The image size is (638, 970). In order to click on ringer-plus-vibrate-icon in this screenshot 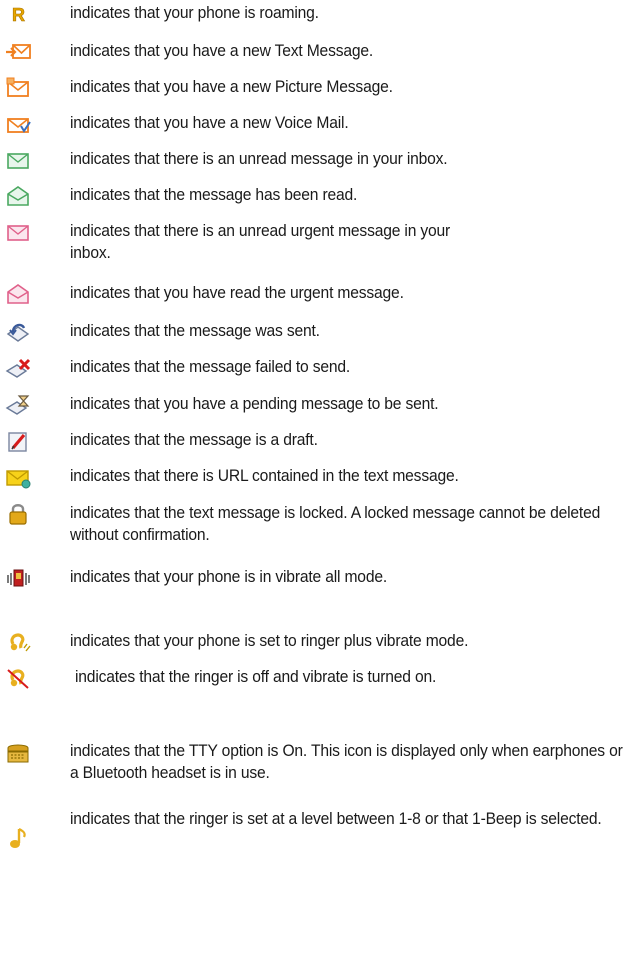, I will do `click(18, 642)`.